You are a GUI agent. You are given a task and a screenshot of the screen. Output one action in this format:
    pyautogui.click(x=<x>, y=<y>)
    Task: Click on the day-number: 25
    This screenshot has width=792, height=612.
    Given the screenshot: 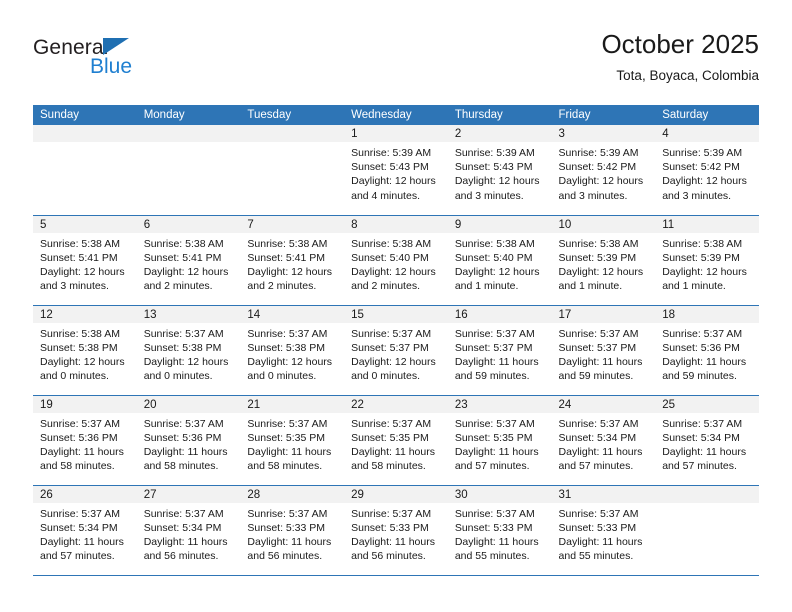 What is the action you would take?
    pyautogui.click(x=707, y=404)
    